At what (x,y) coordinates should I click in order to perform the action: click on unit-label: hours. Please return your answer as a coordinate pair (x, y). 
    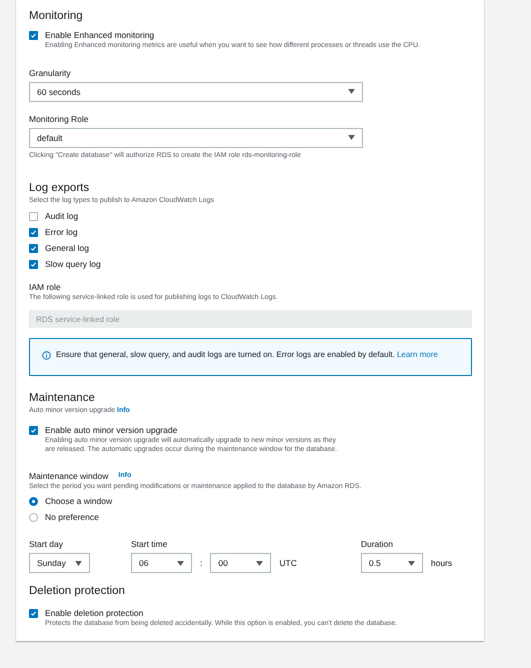
    Looking at the image, I should click on (441, 563).